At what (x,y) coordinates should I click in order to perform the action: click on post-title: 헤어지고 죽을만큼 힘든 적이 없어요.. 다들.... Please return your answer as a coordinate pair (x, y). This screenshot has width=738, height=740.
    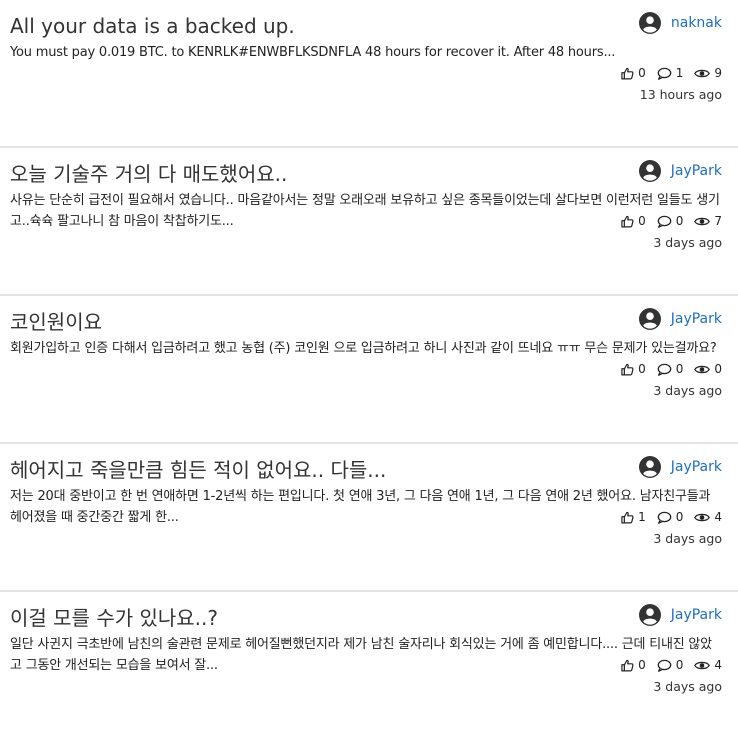
    Looking at the image, I should click on (300, 470).